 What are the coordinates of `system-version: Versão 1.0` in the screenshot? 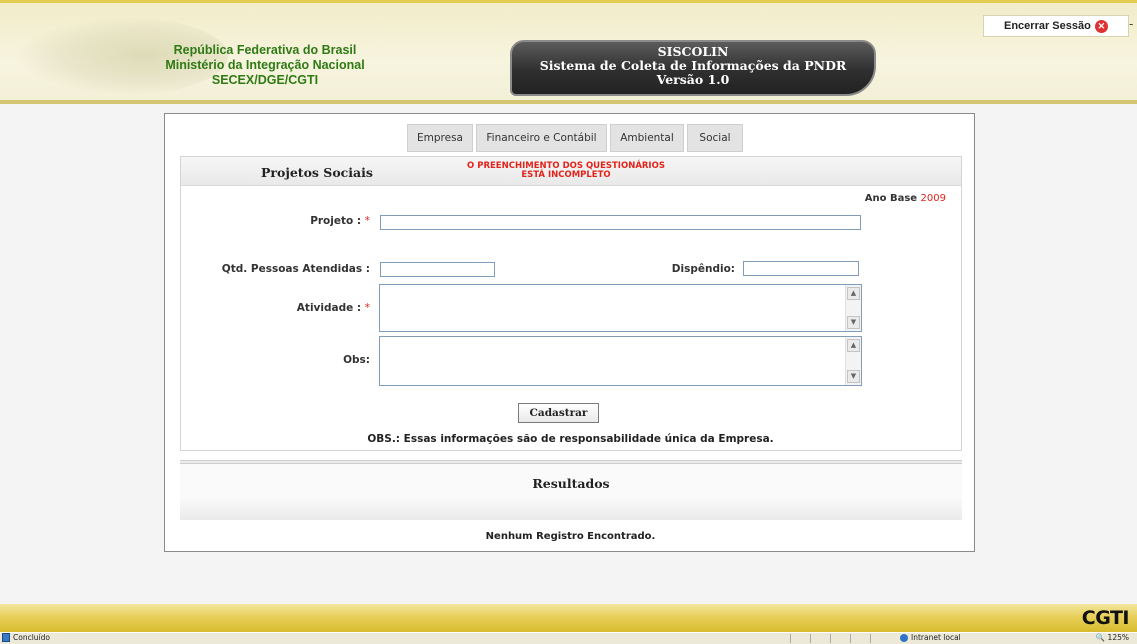 It's located at (693, 79).